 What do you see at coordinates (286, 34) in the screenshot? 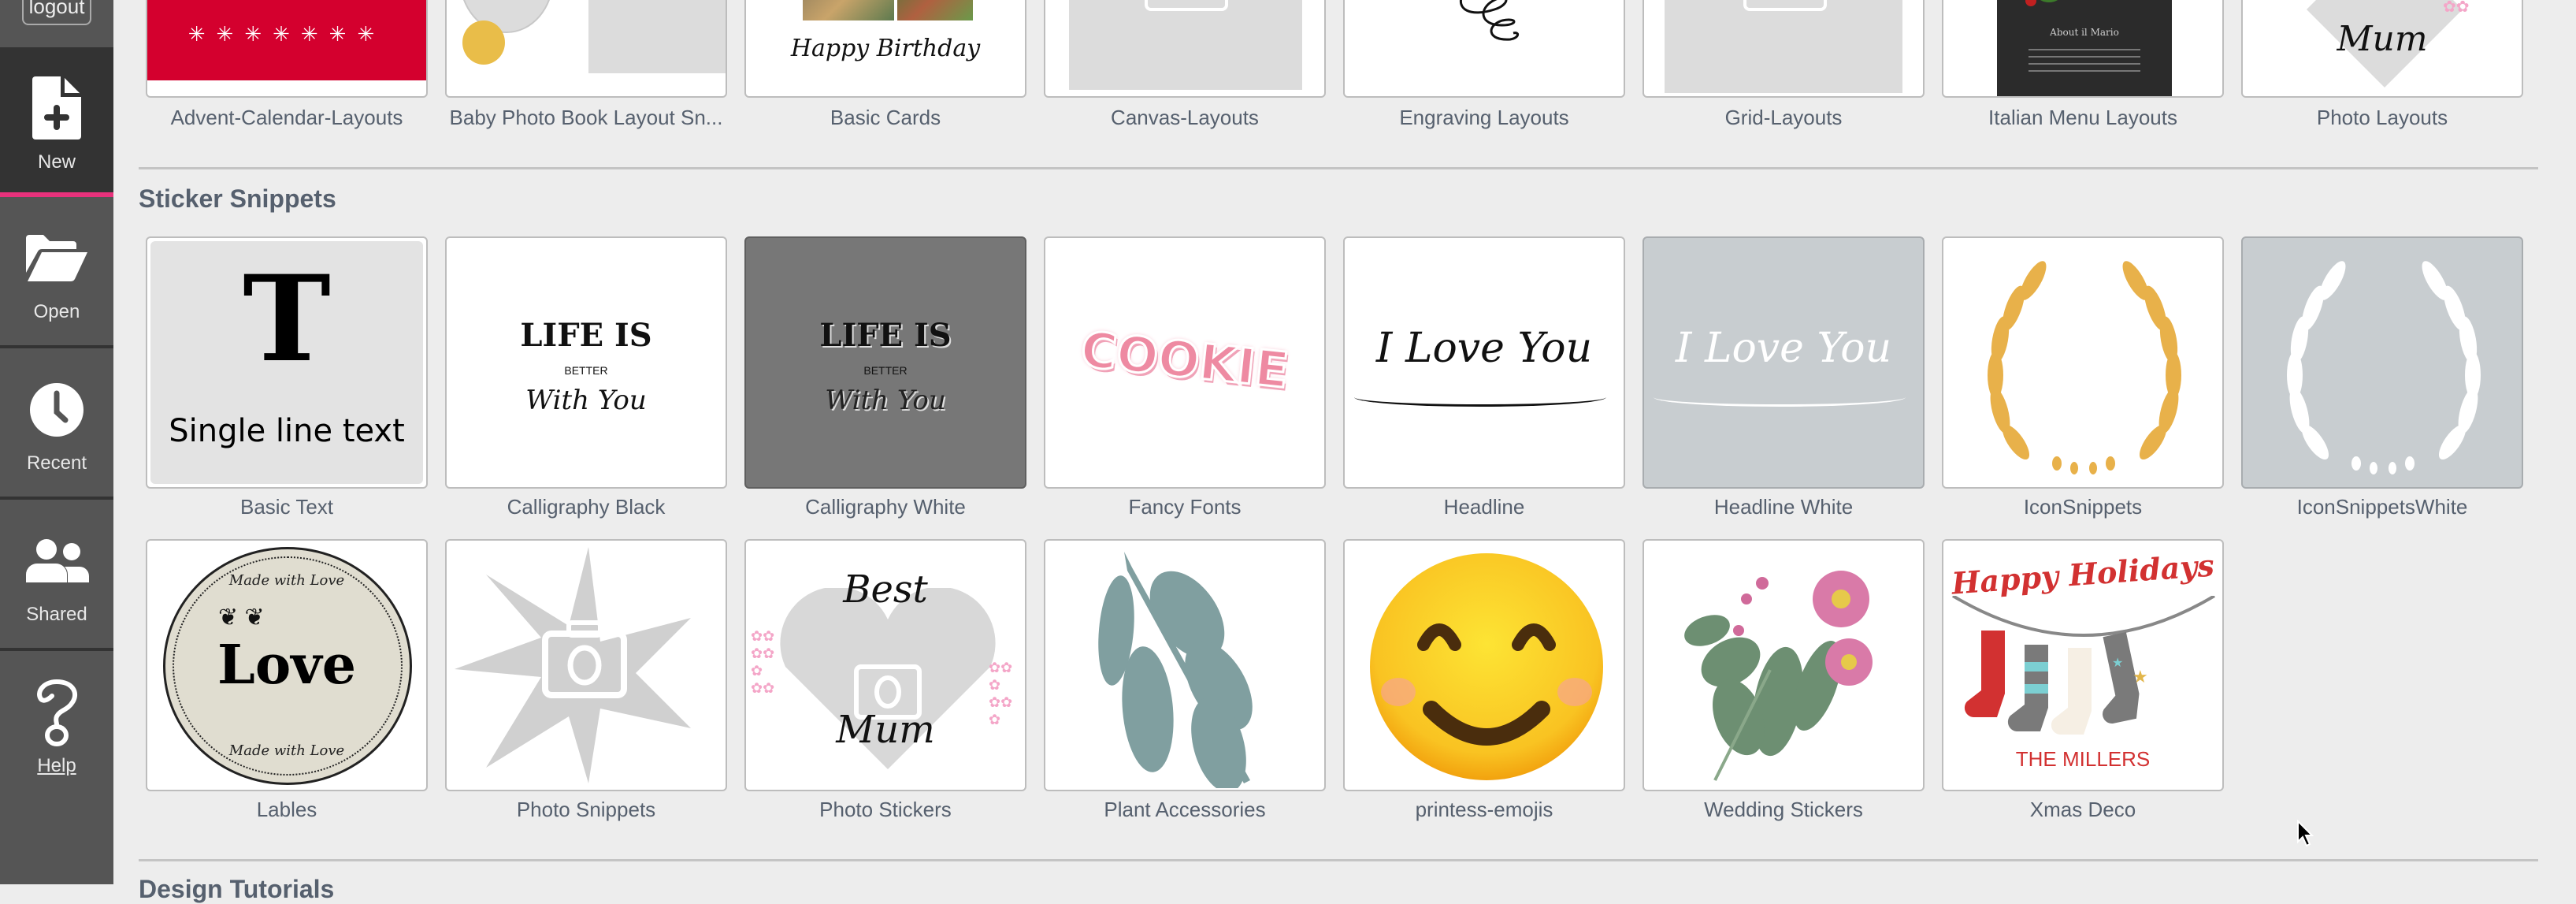
I see `snowflake-pattern: ✳✳✳✳✳✳✳` at bounding box center [286, 34].